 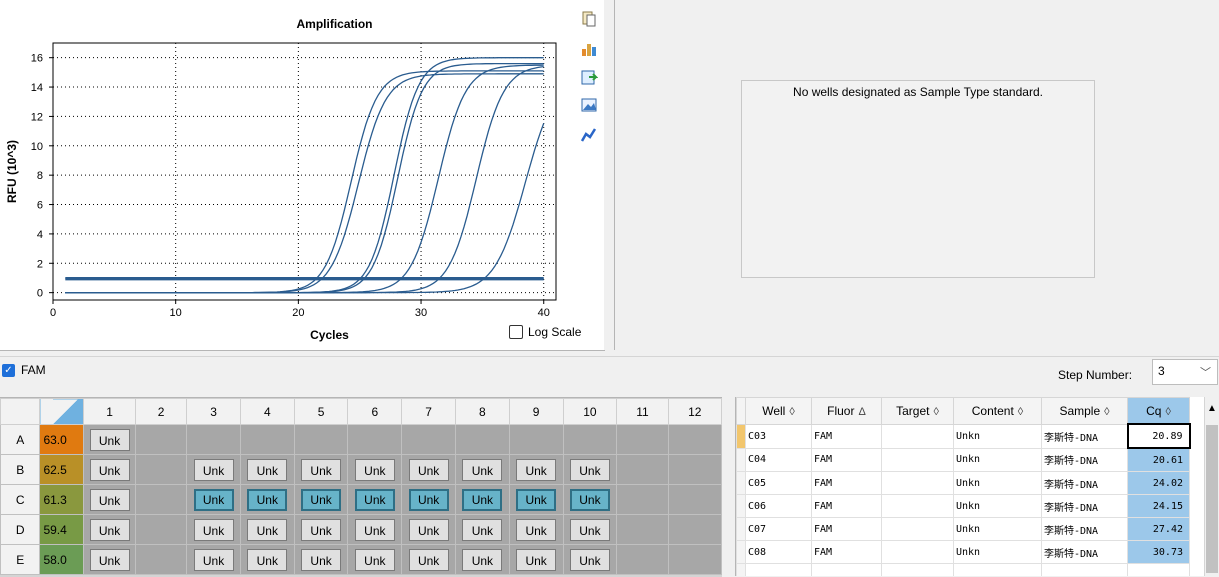 I want to click on plate-col-header: 11, so click(x=642, y=411).